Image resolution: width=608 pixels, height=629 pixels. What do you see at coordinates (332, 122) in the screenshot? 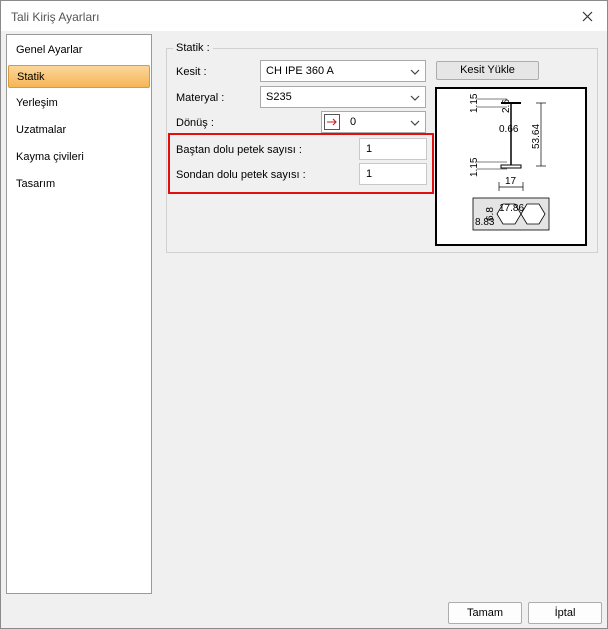
I see `rotation-arrow-icon` at bounding box center [332, 122].